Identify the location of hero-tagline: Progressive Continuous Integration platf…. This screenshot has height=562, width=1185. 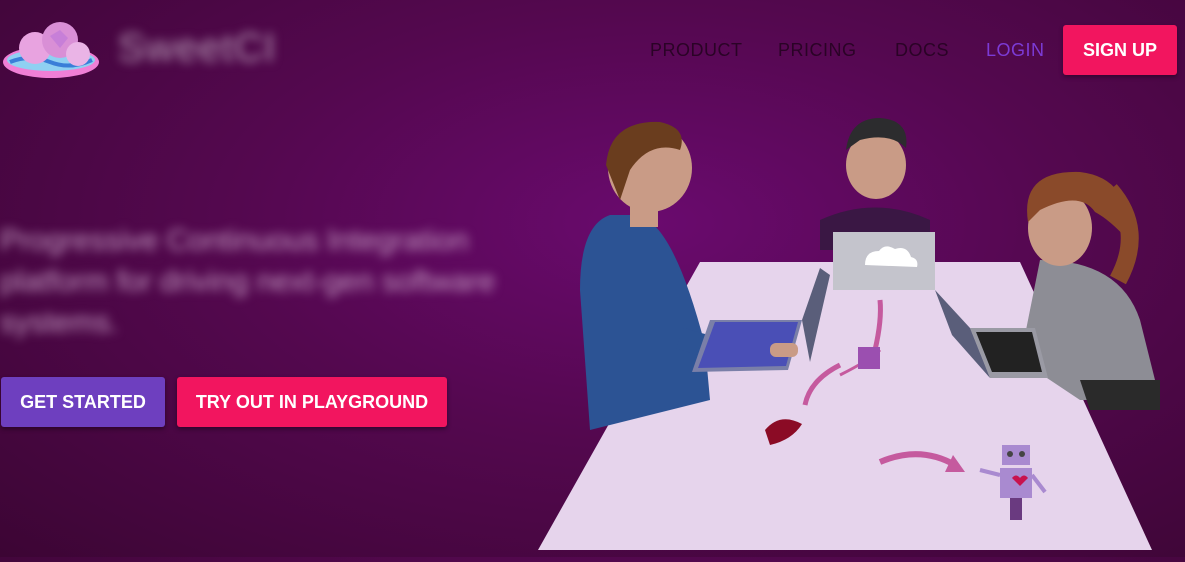
(248, 281).